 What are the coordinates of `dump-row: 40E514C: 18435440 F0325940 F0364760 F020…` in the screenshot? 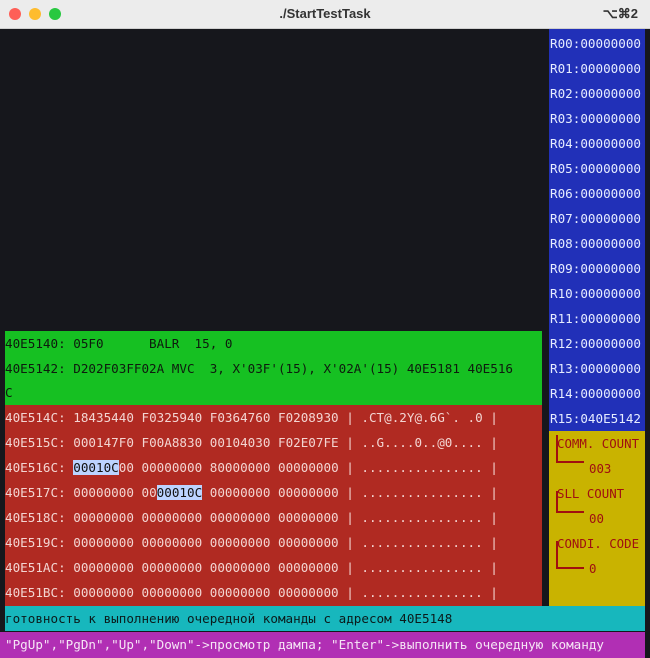 It's located at (273, 418).